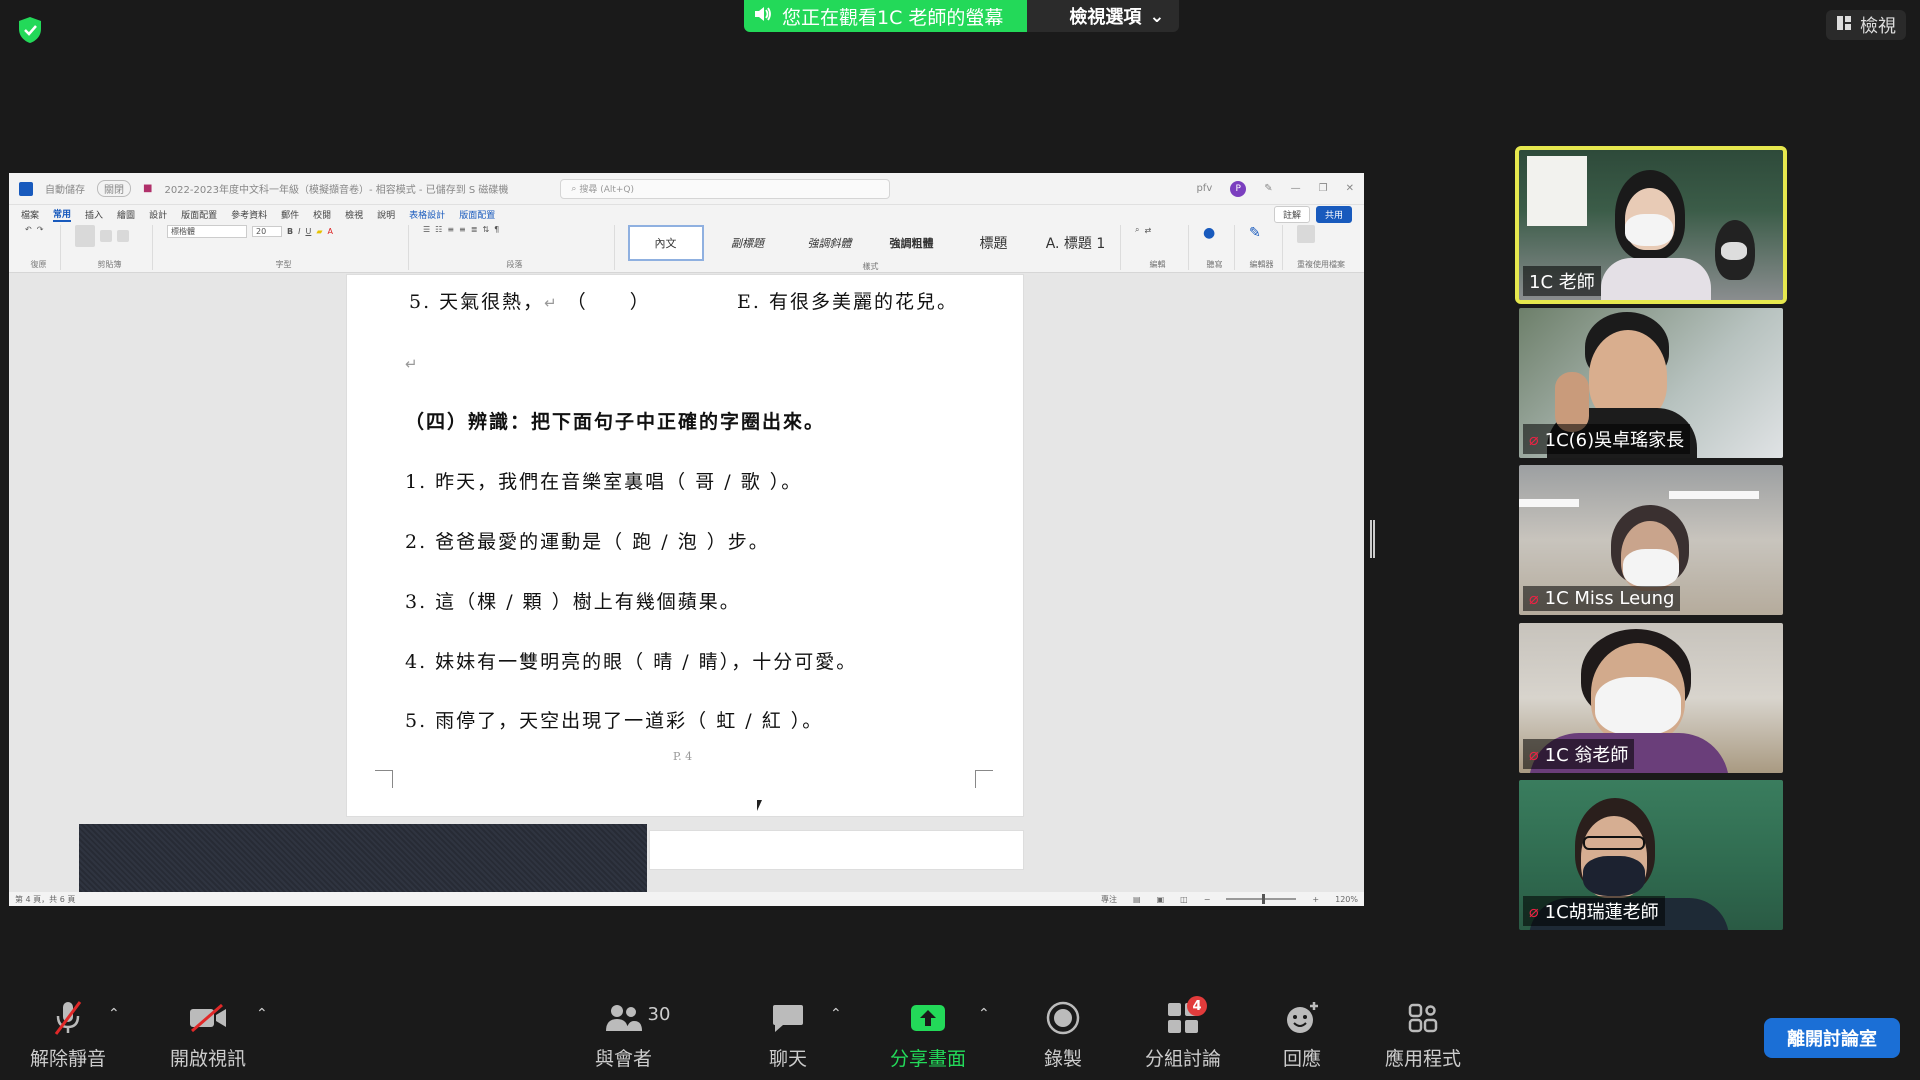 This screenshot has width=1920, height=1080. Describe the element at coordinates (912, 243) in the screenshot. I see `style-strong: 強調粗體` at that location.